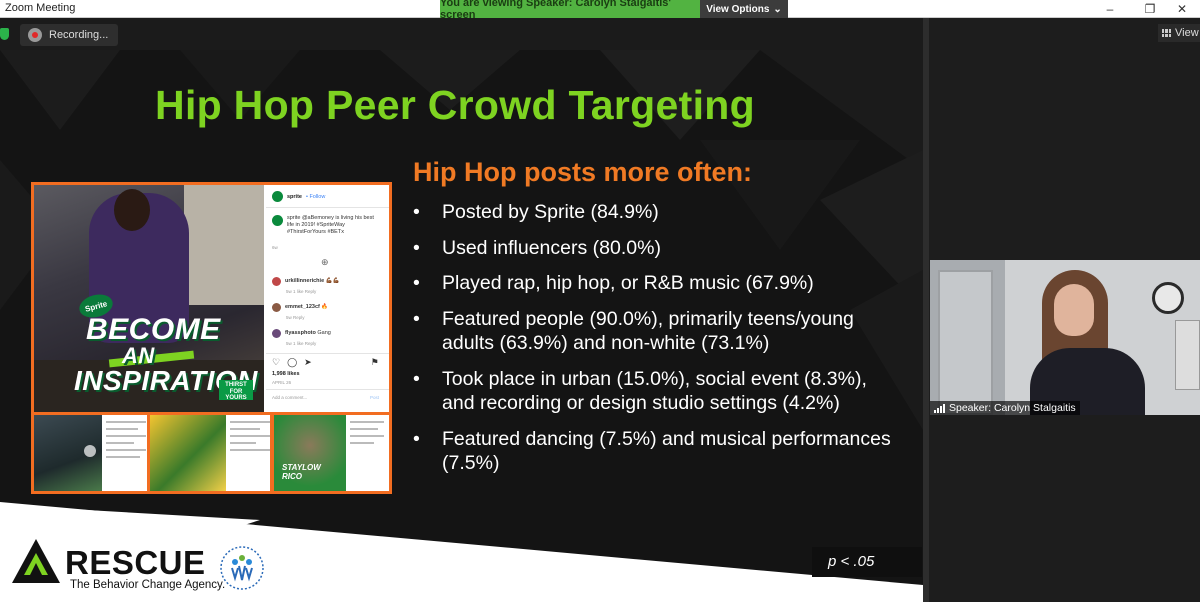 The height and width of the screenshot is (602, 1200). Describe the element at coordinates (582, 172) in the screenshot. I see `slide-subheading: Hip Hop posts more often:` at that location.